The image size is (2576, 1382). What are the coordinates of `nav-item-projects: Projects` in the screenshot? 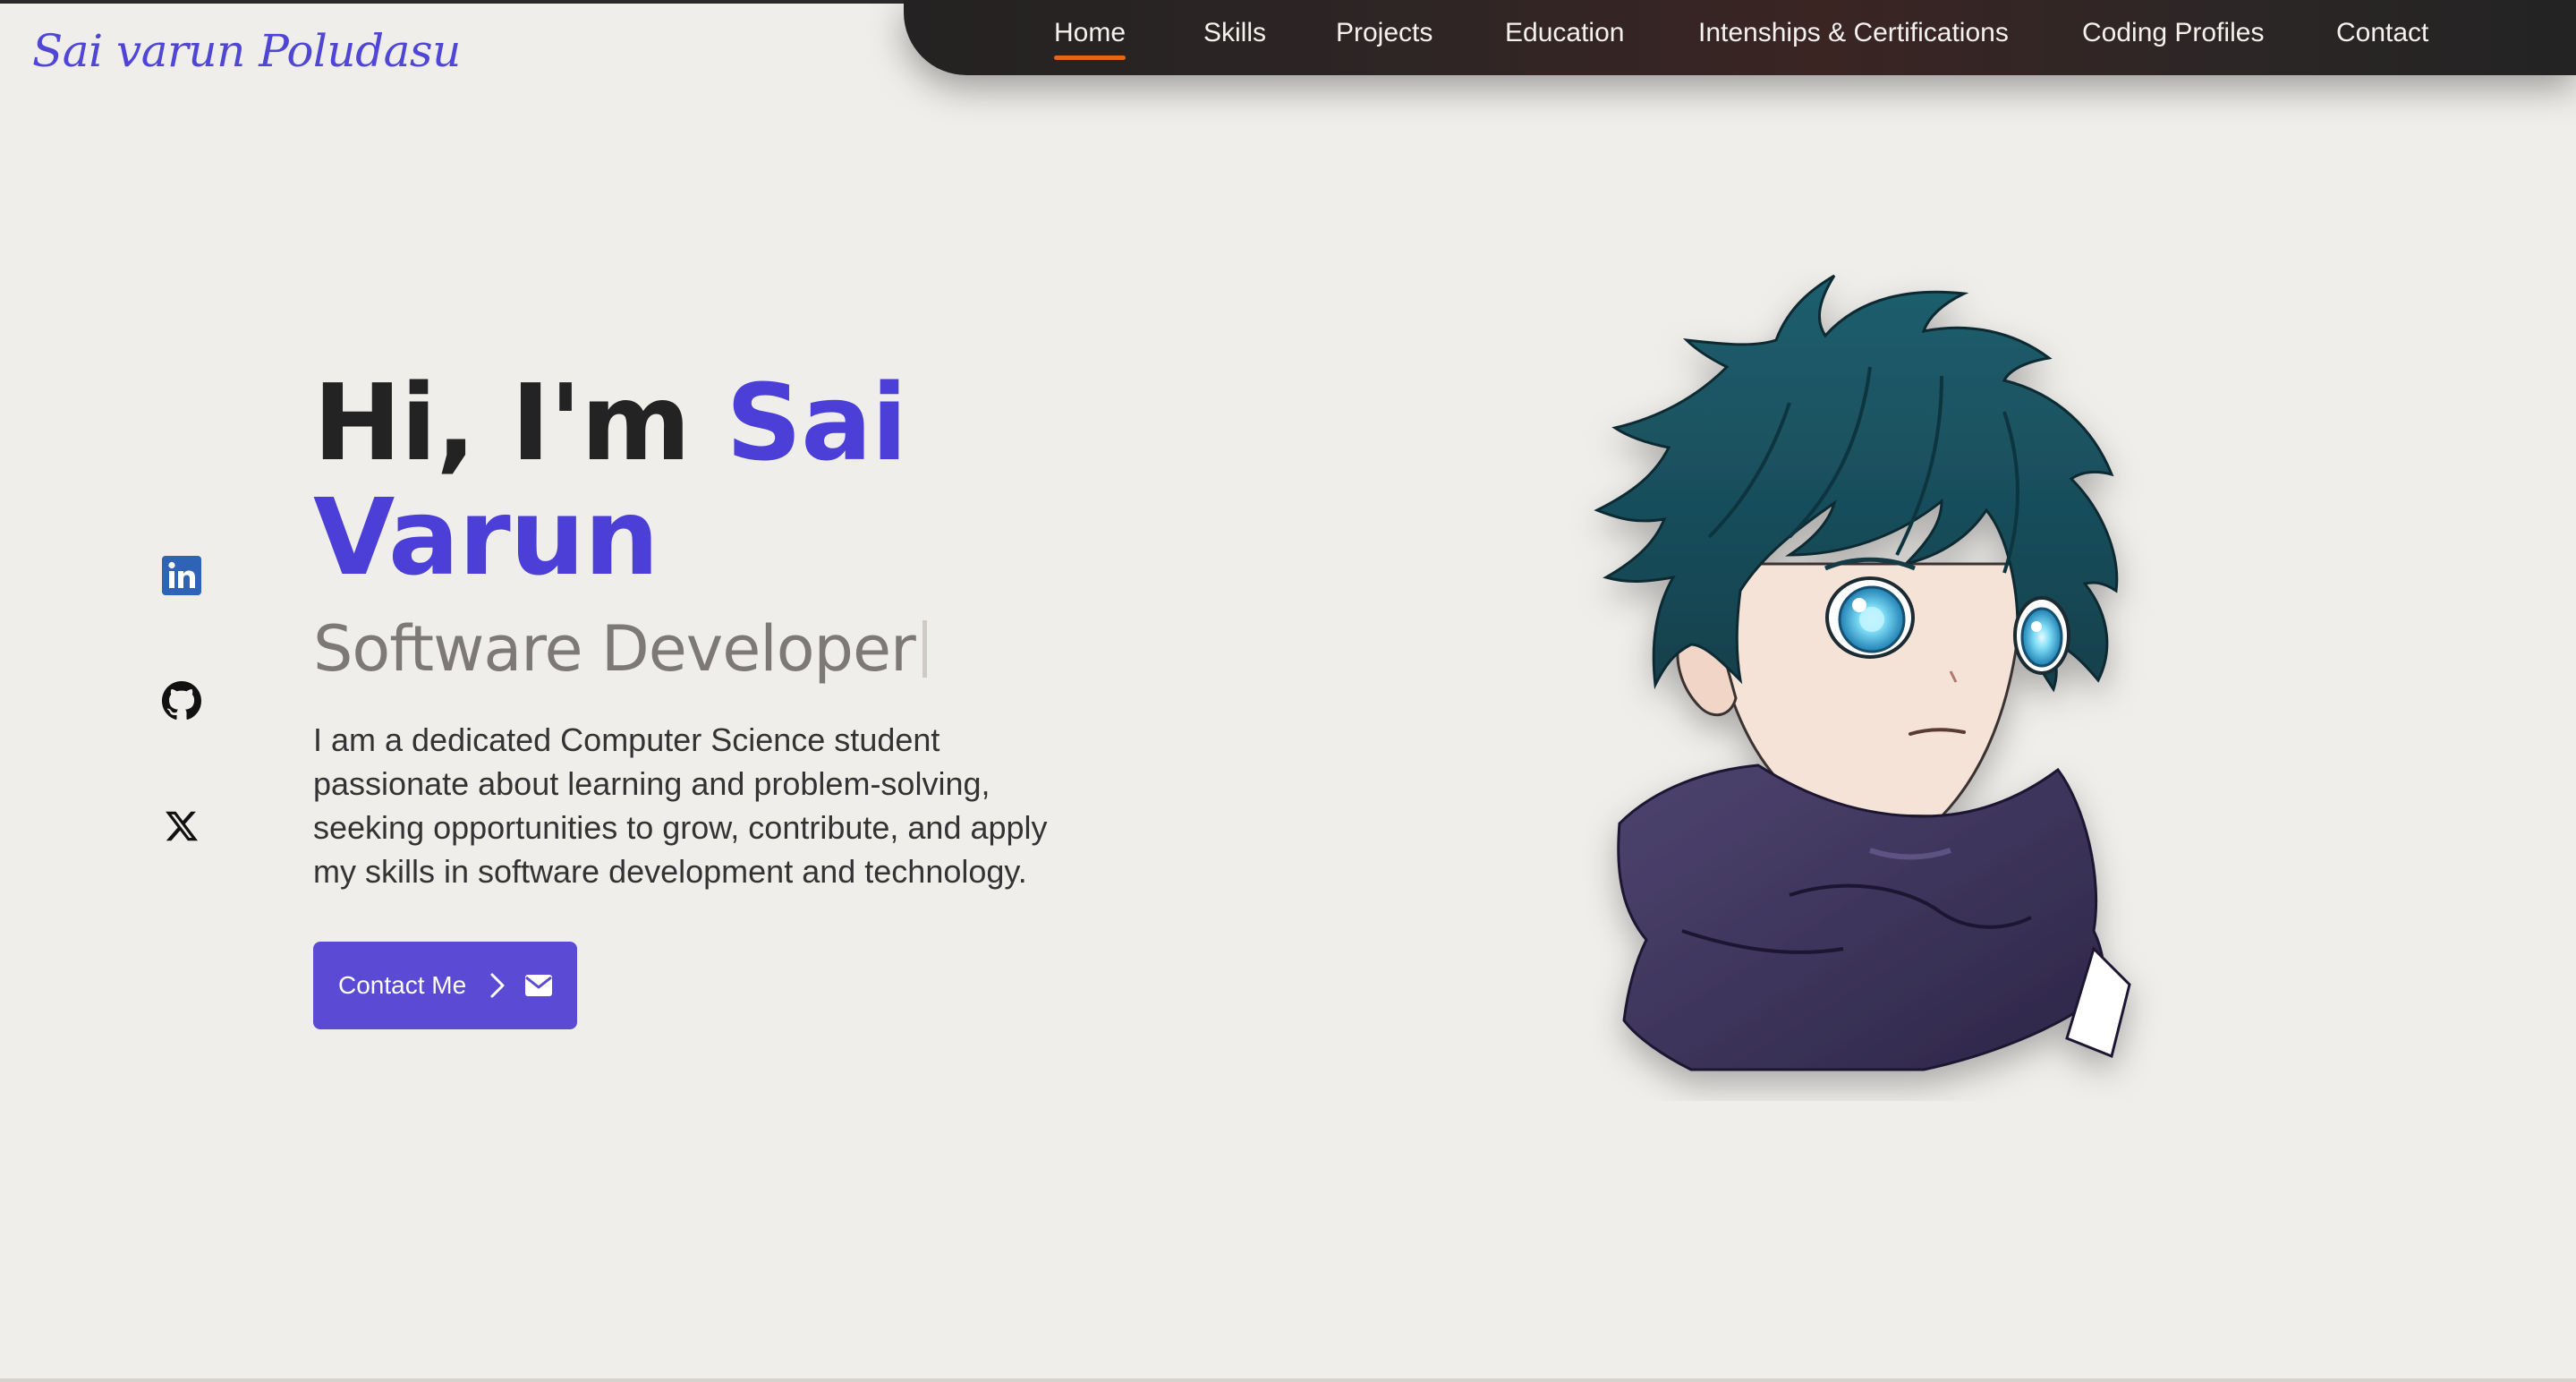 It's located at (1384, 33).